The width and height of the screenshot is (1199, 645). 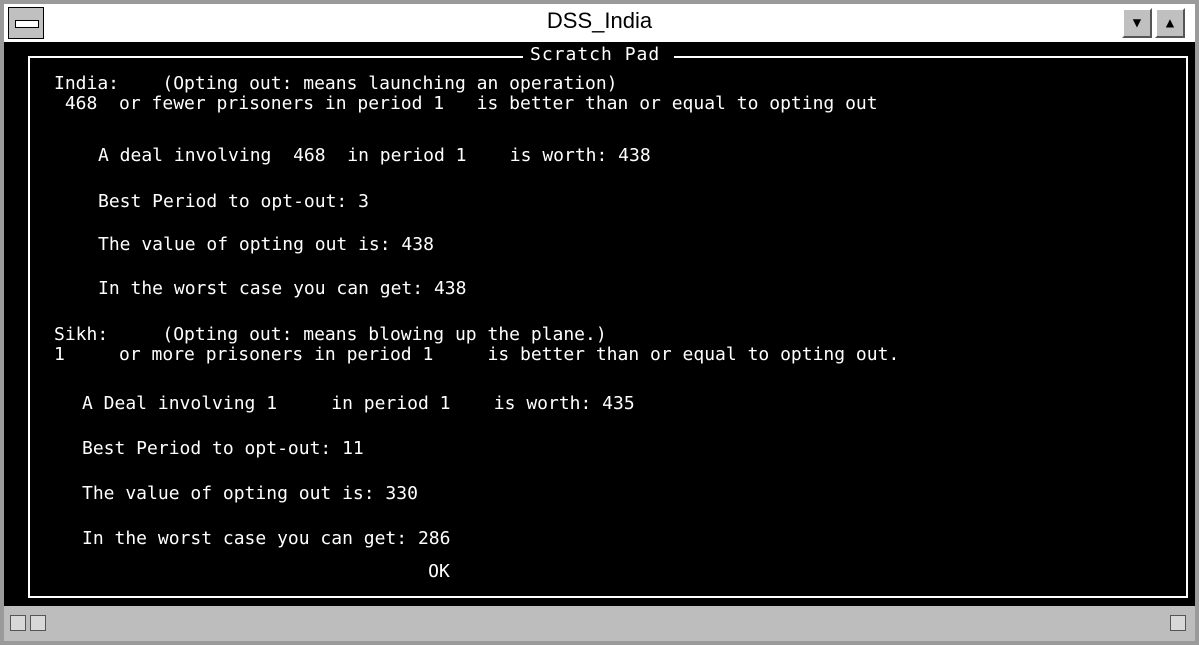 I want to click on status-left-icon, so click(x=18, y=623).